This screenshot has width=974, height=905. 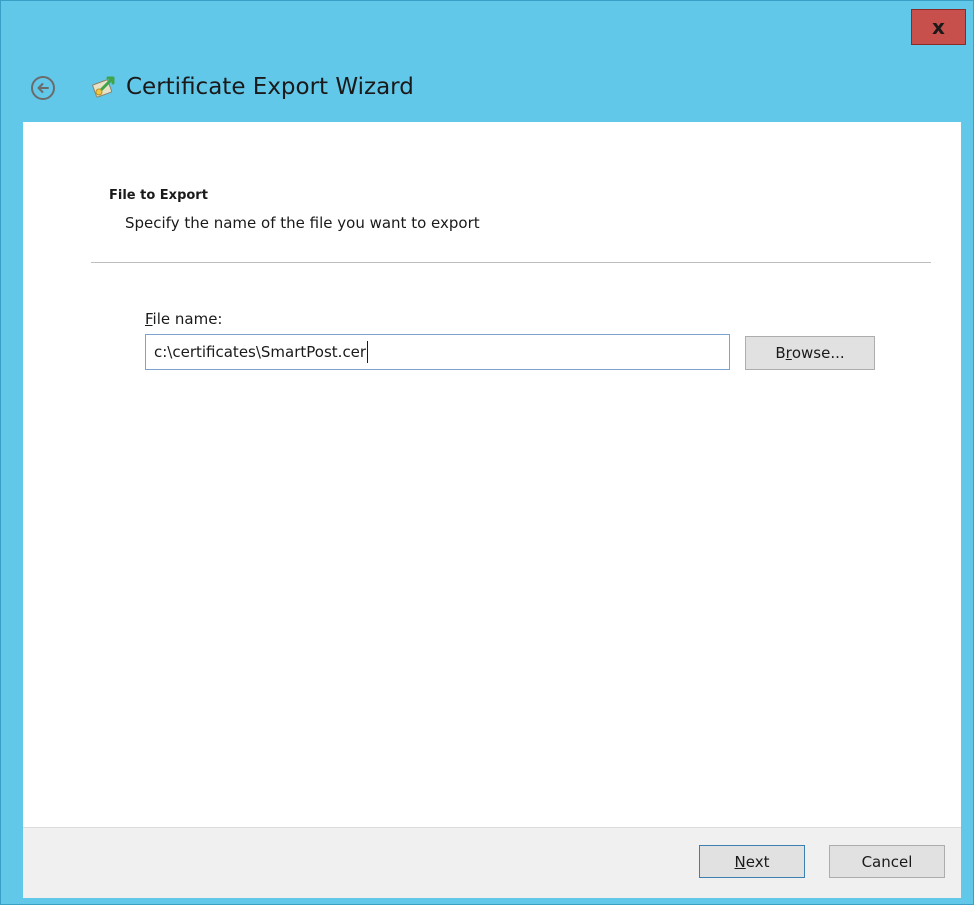 I want to click on back-button, so click(x=43, y=88).